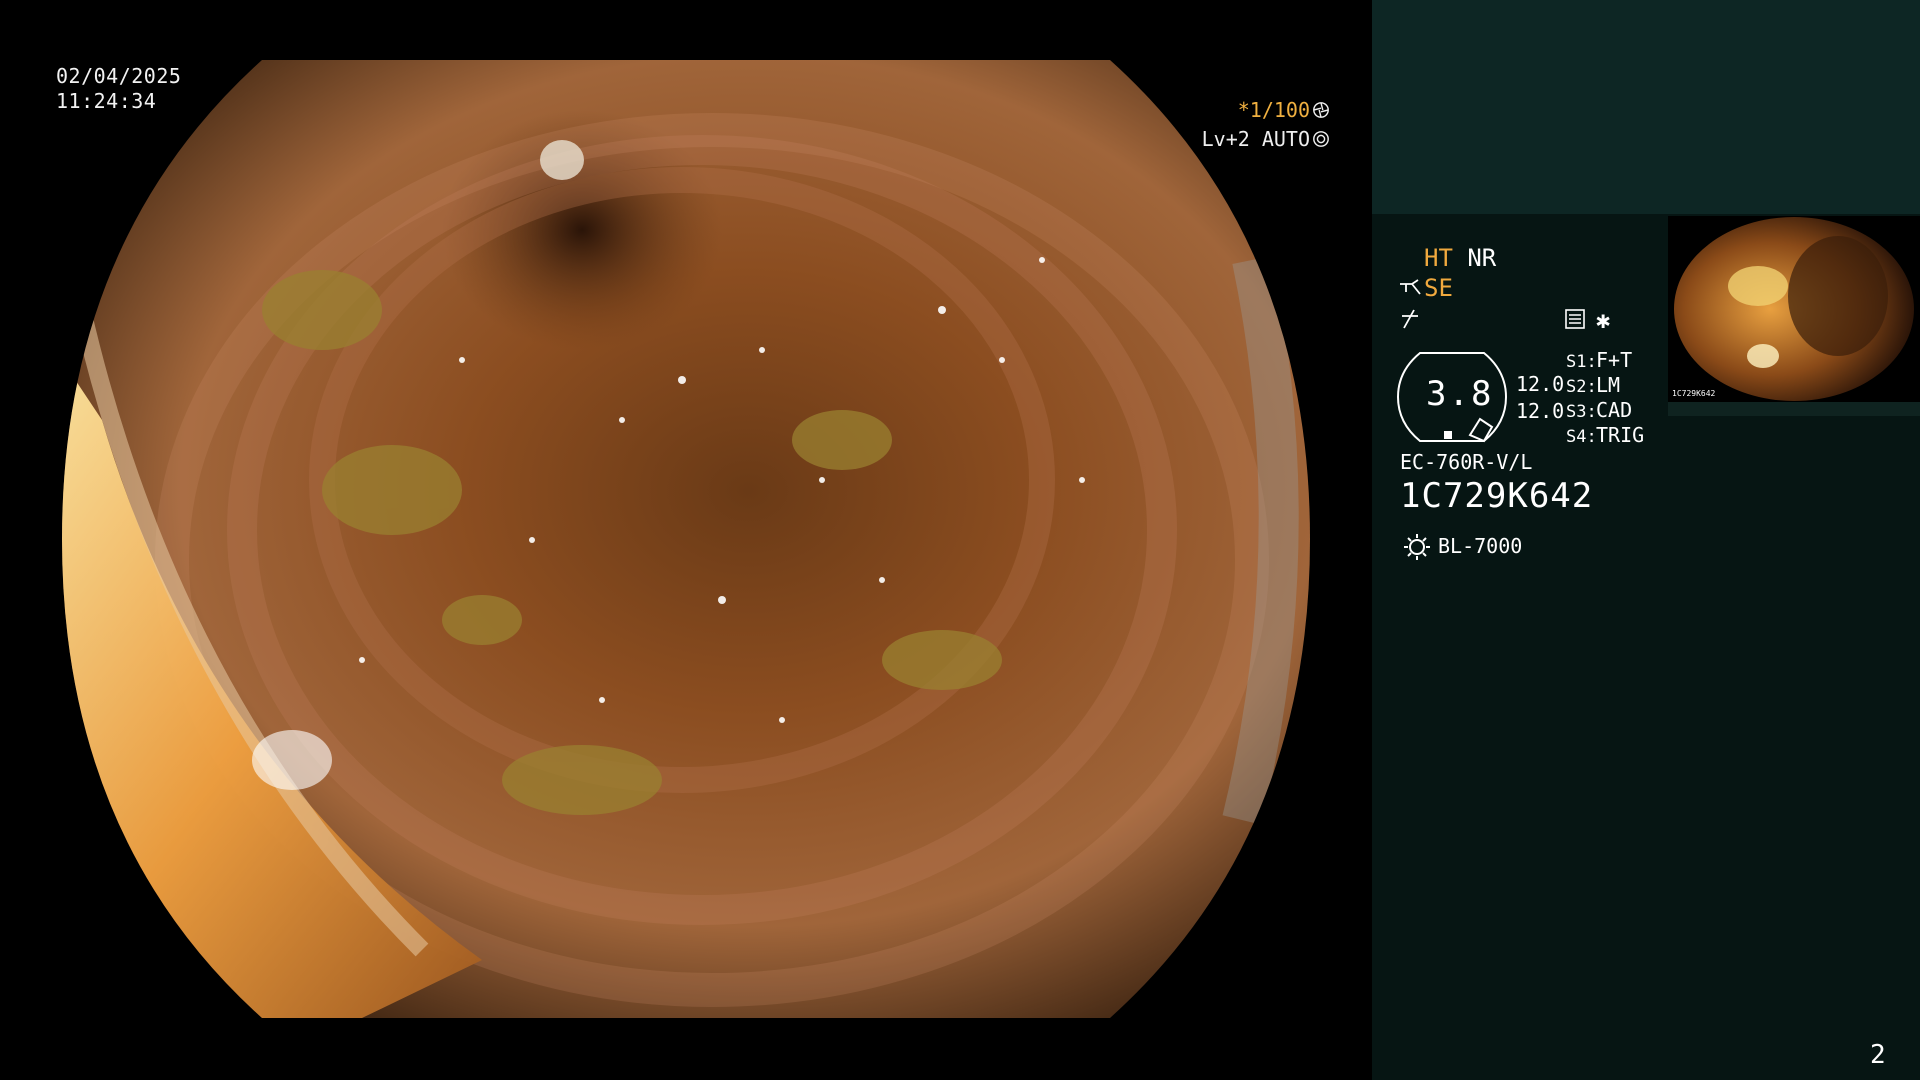  Describe the element at coordinates (1581, 412) in the screenshot. I see `switch-3-label: S3:` at that location.